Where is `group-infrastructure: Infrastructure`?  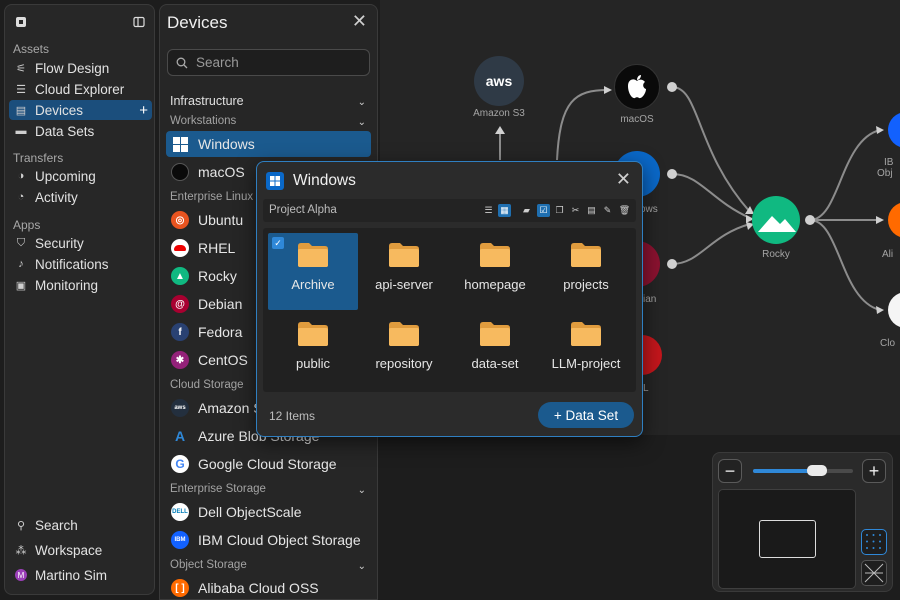
group-infrastructure: Infrastructure is located at coordinates (207, 101).